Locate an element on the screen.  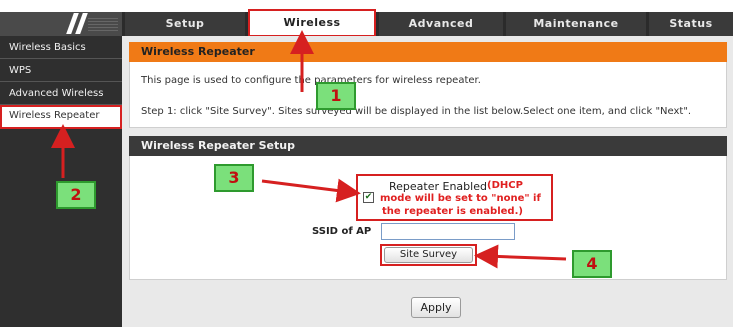
dhcp-note-line3: the repeater is enabled.) is located at coordinates (452, 211).